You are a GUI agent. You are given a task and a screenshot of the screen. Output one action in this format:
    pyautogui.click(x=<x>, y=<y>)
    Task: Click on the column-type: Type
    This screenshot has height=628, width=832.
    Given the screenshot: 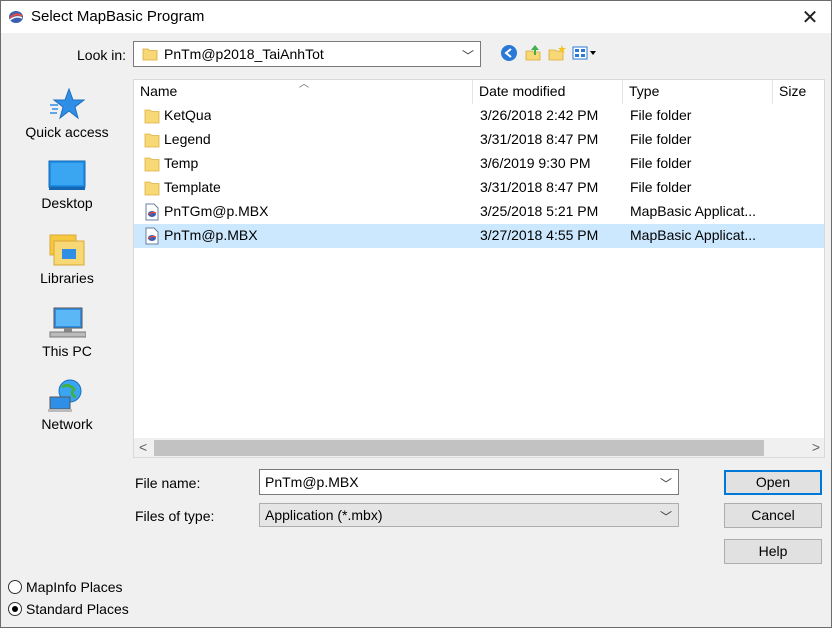 What is the action you would take?
    pyautogui.click(x=698, y=92)
    